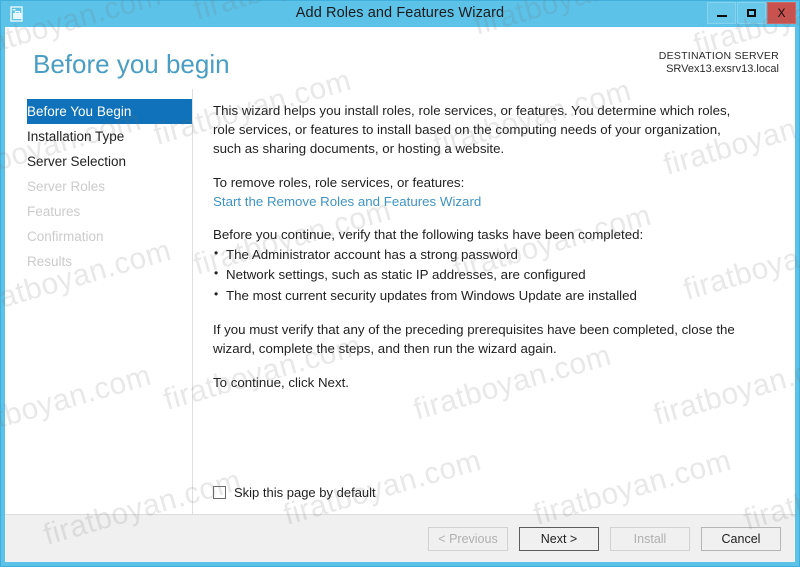 The image size is (800, 567). I want to click on maximize-button, so click(751, 13).